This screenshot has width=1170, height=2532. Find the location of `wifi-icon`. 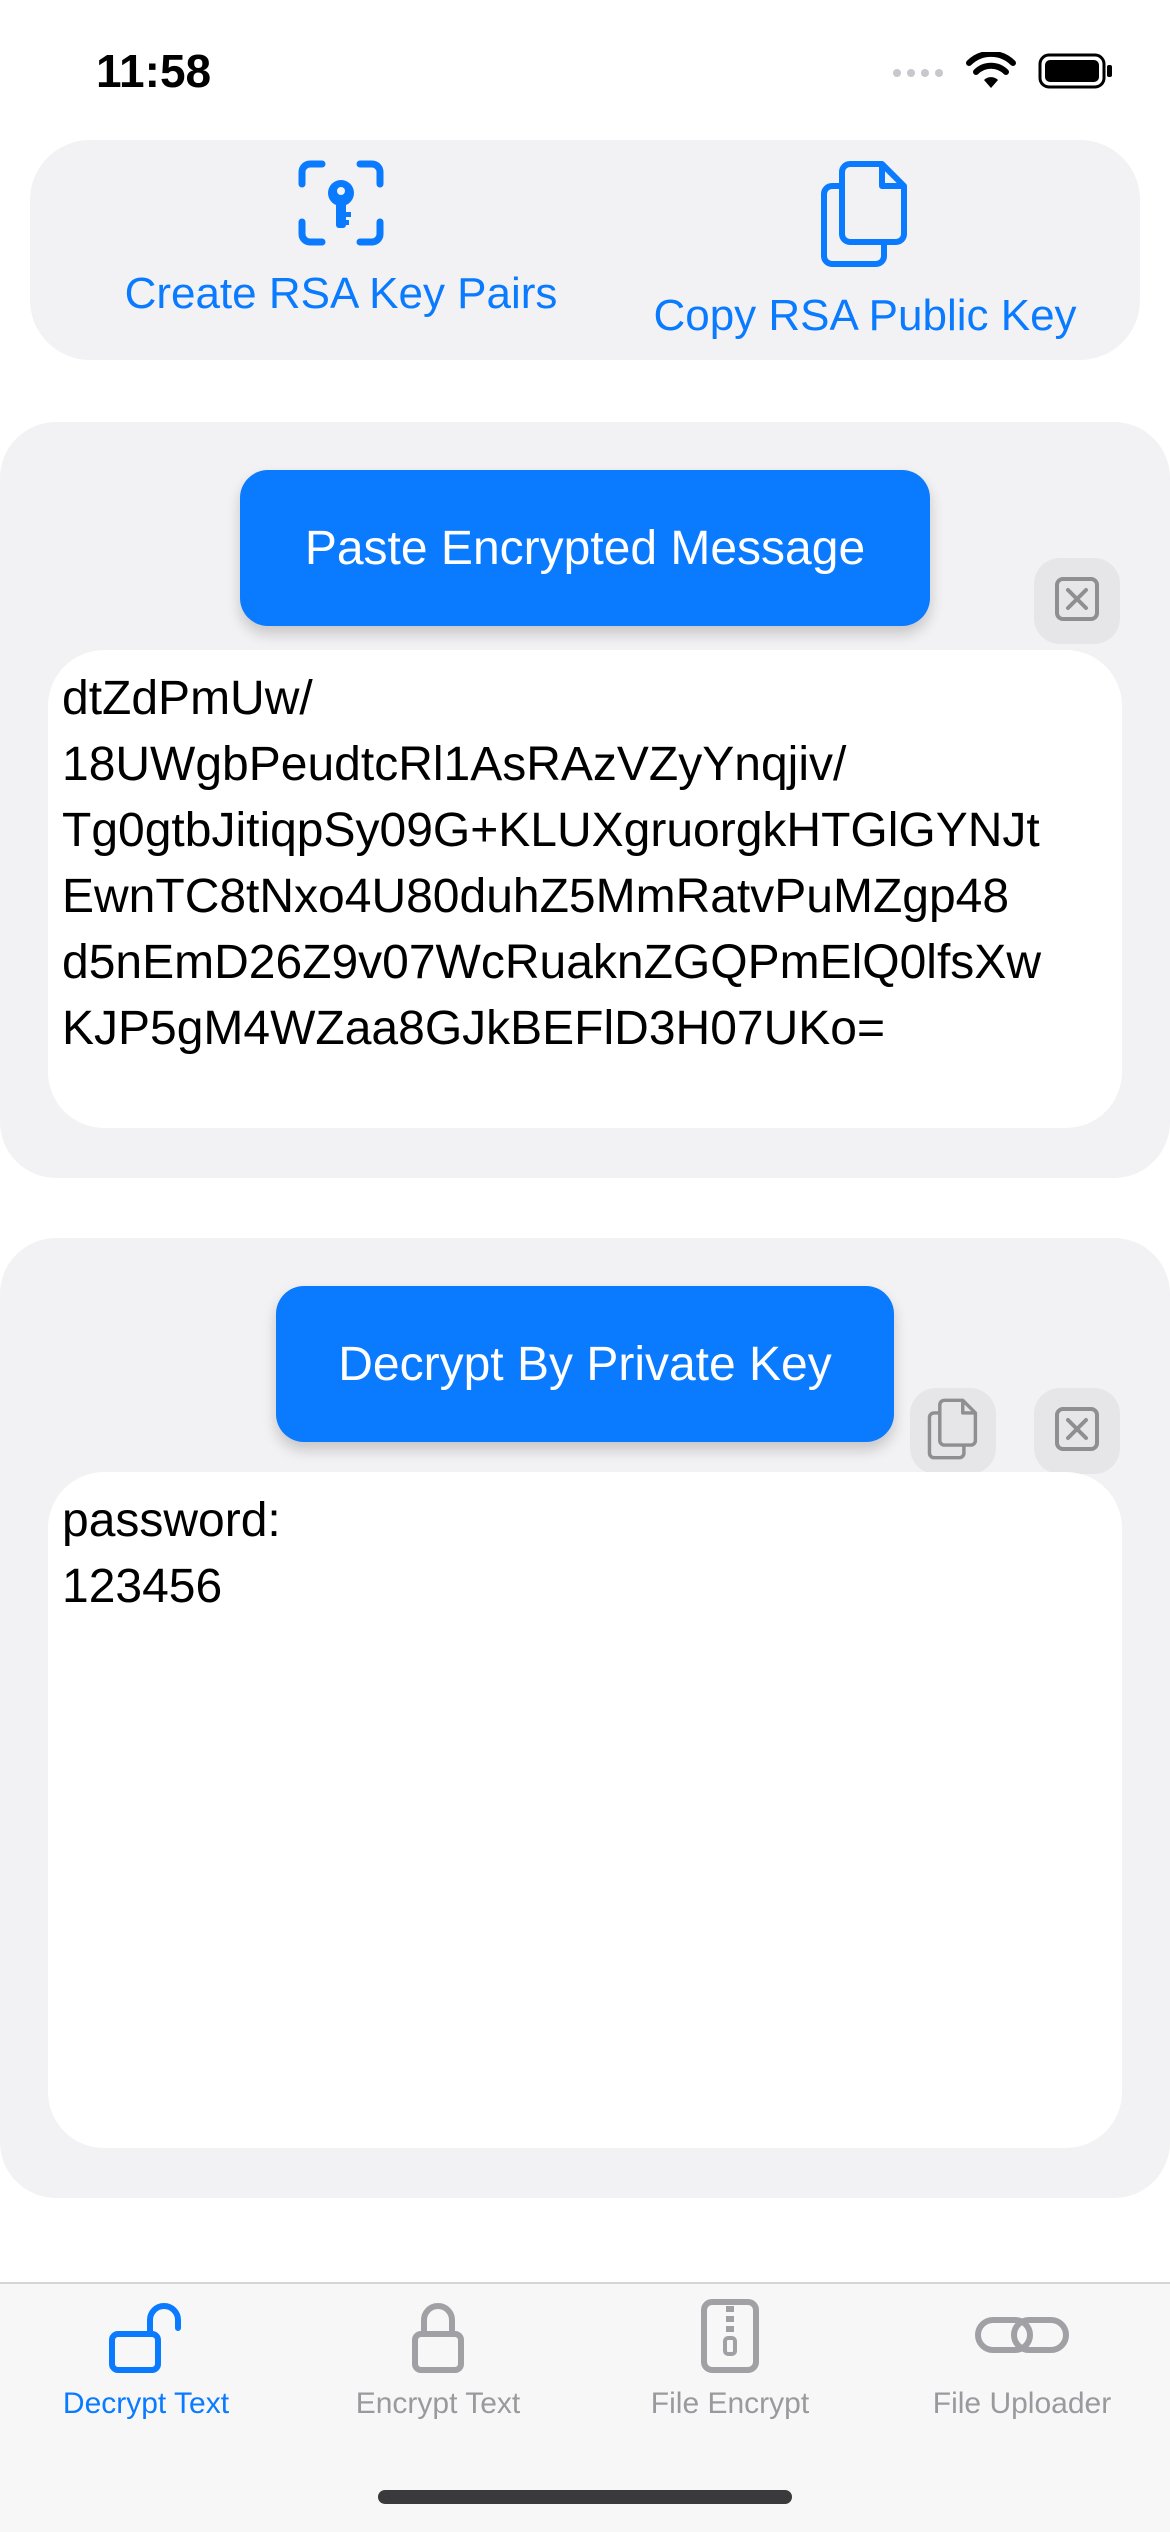

wifi-icon is located at coordinates (991, 72).